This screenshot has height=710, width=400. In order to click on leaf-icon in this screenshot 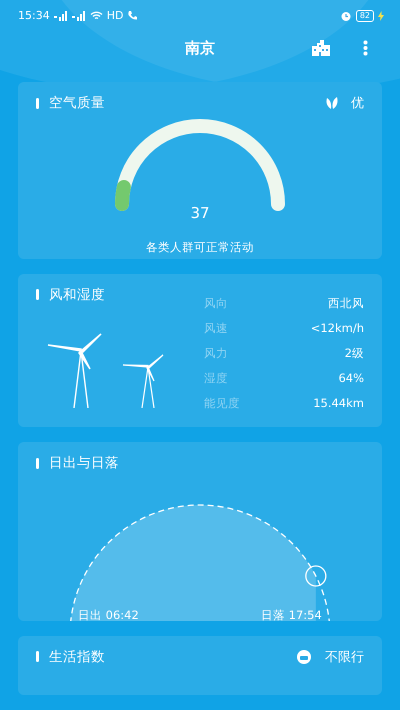, I will do `click(332, 103)`.